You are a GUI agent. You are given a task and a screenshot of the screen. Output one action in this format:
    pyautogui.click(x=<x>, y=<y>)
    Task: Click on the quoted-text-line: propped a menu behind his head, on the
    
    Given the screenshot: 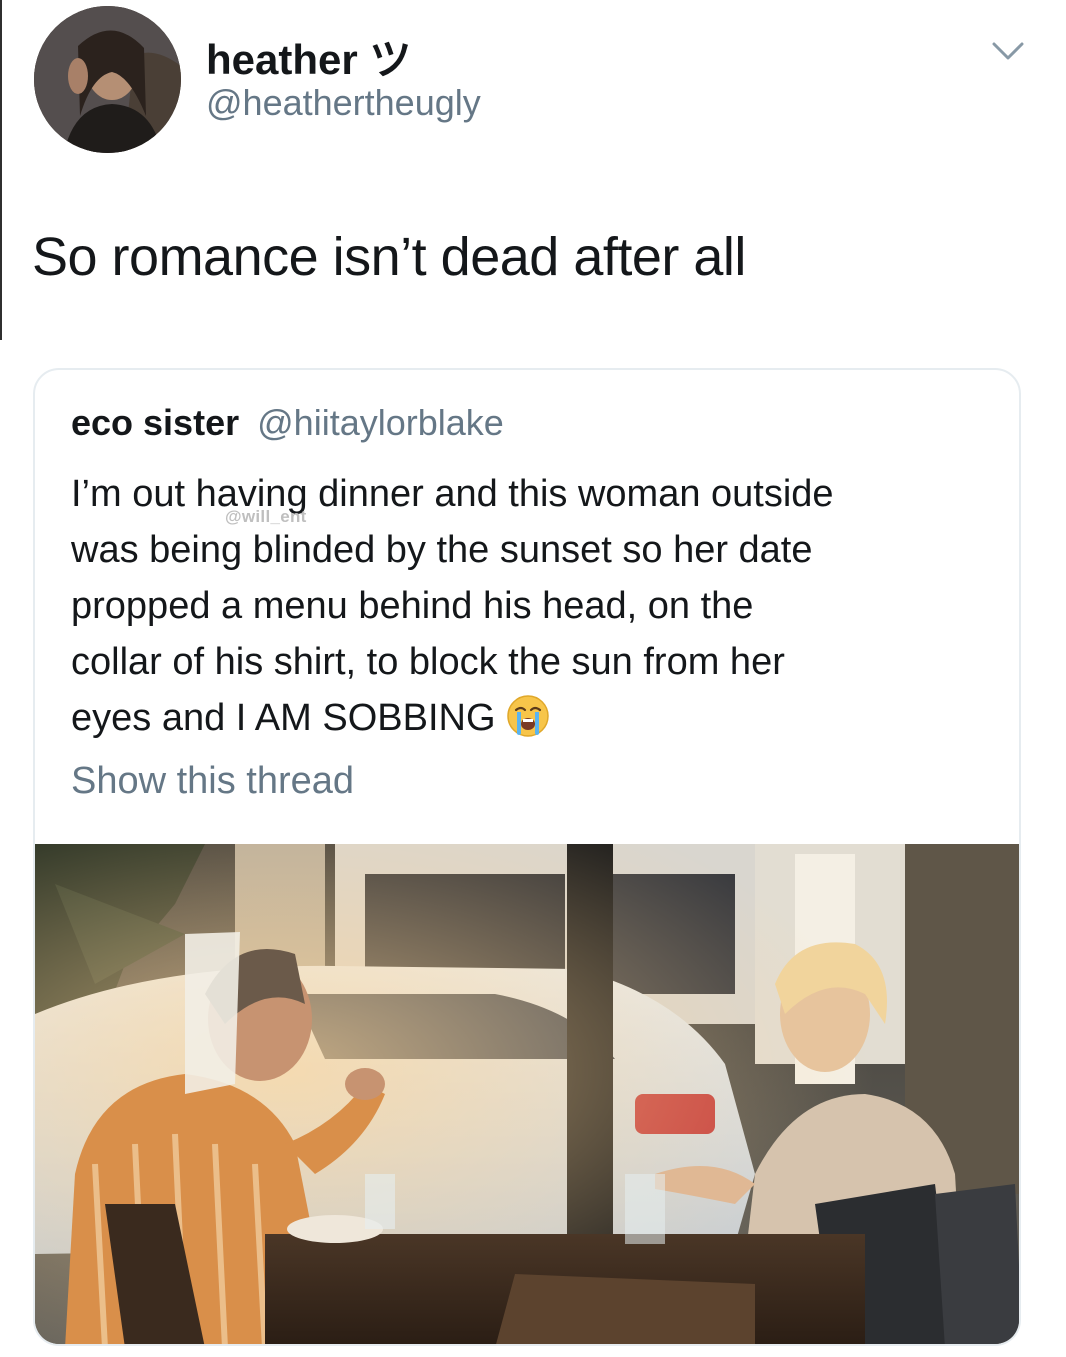 What is the action you would take?
    pyautogui.click(x=412, y=606)
    